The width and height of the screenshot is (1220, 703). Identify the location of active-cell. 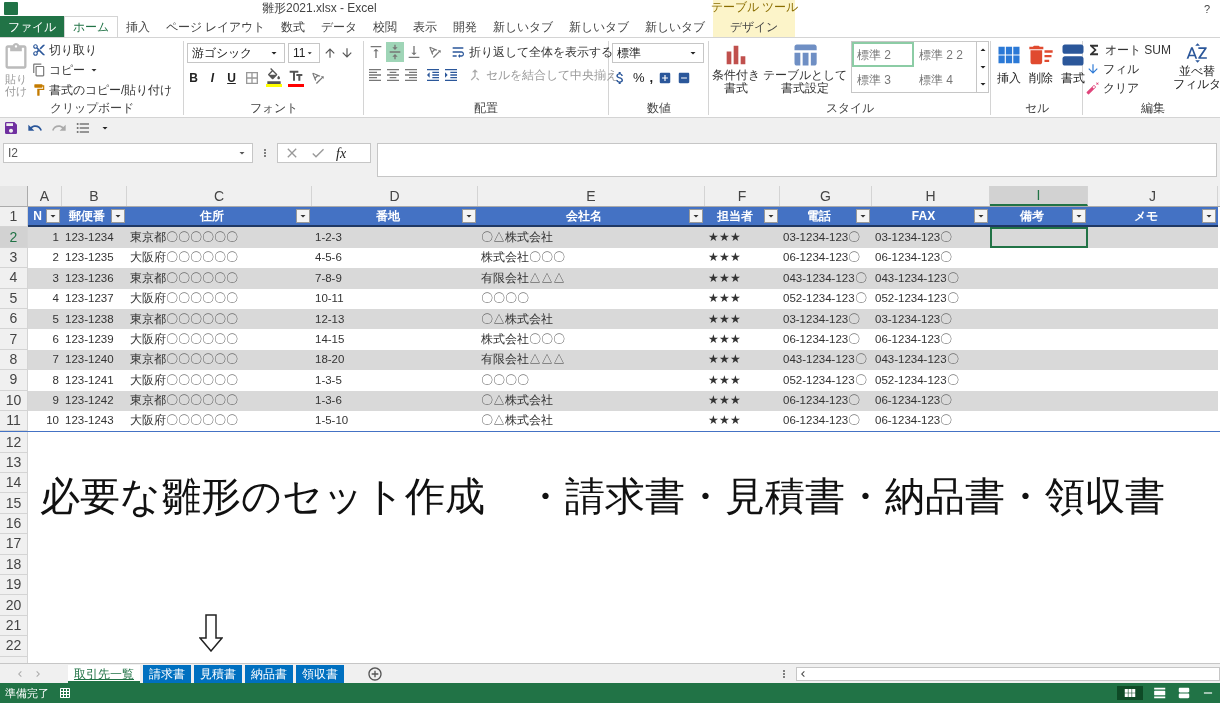
(1039, 237).